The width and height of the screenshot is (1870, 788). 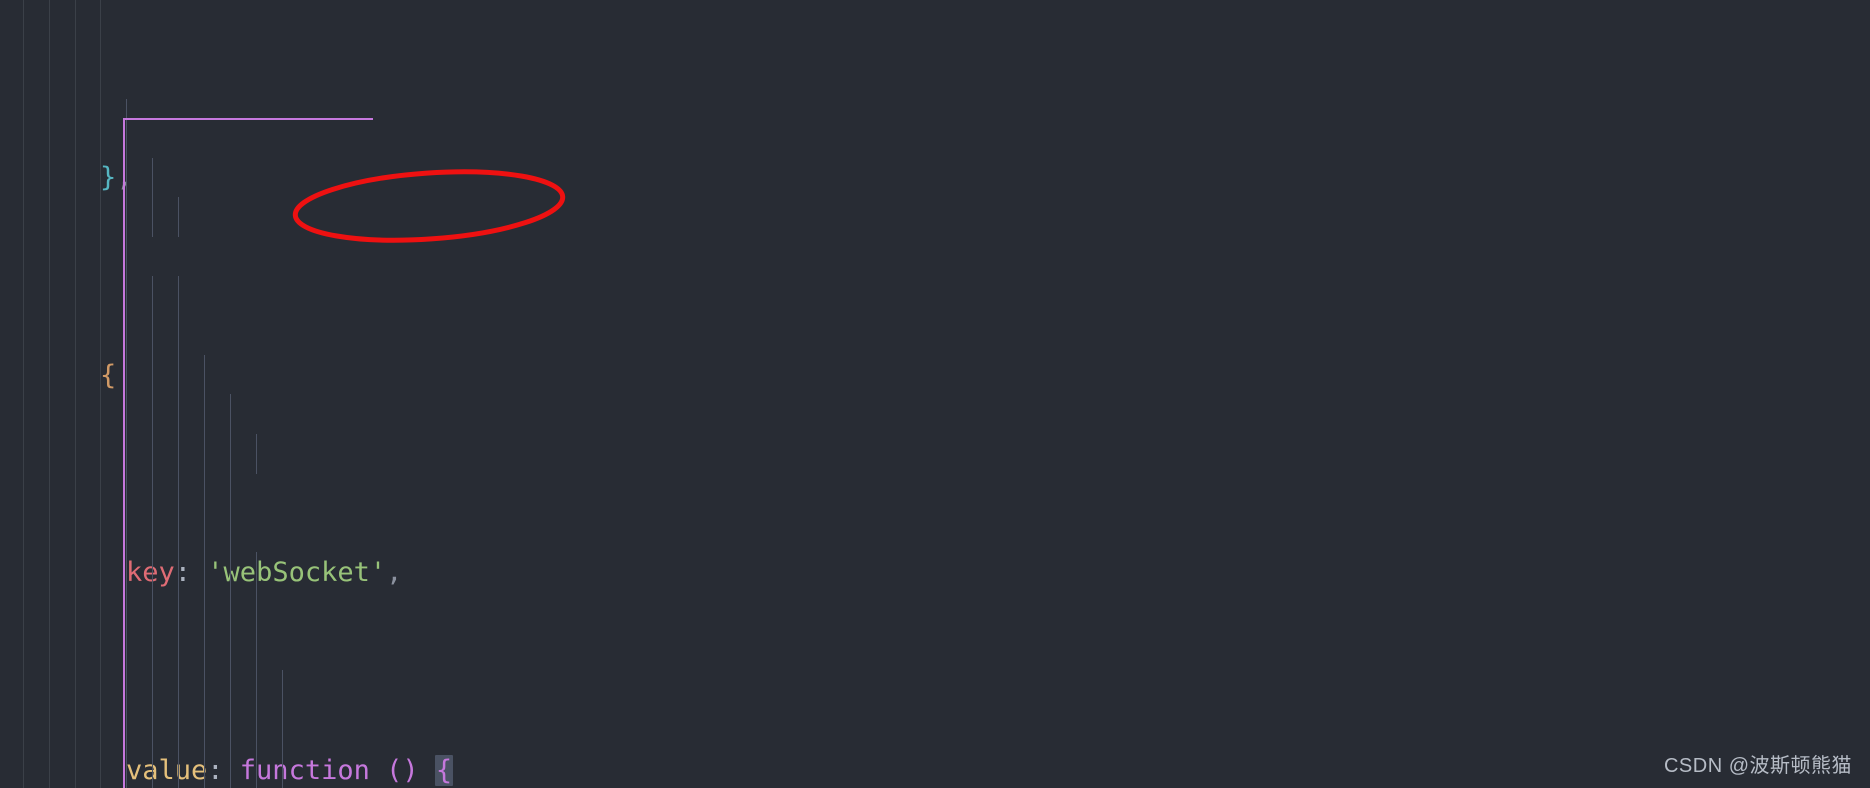 What do you see at coordinates (394, 572) in the screenshot?
I see `token-comma: ,` at bounding box center [394, 572].